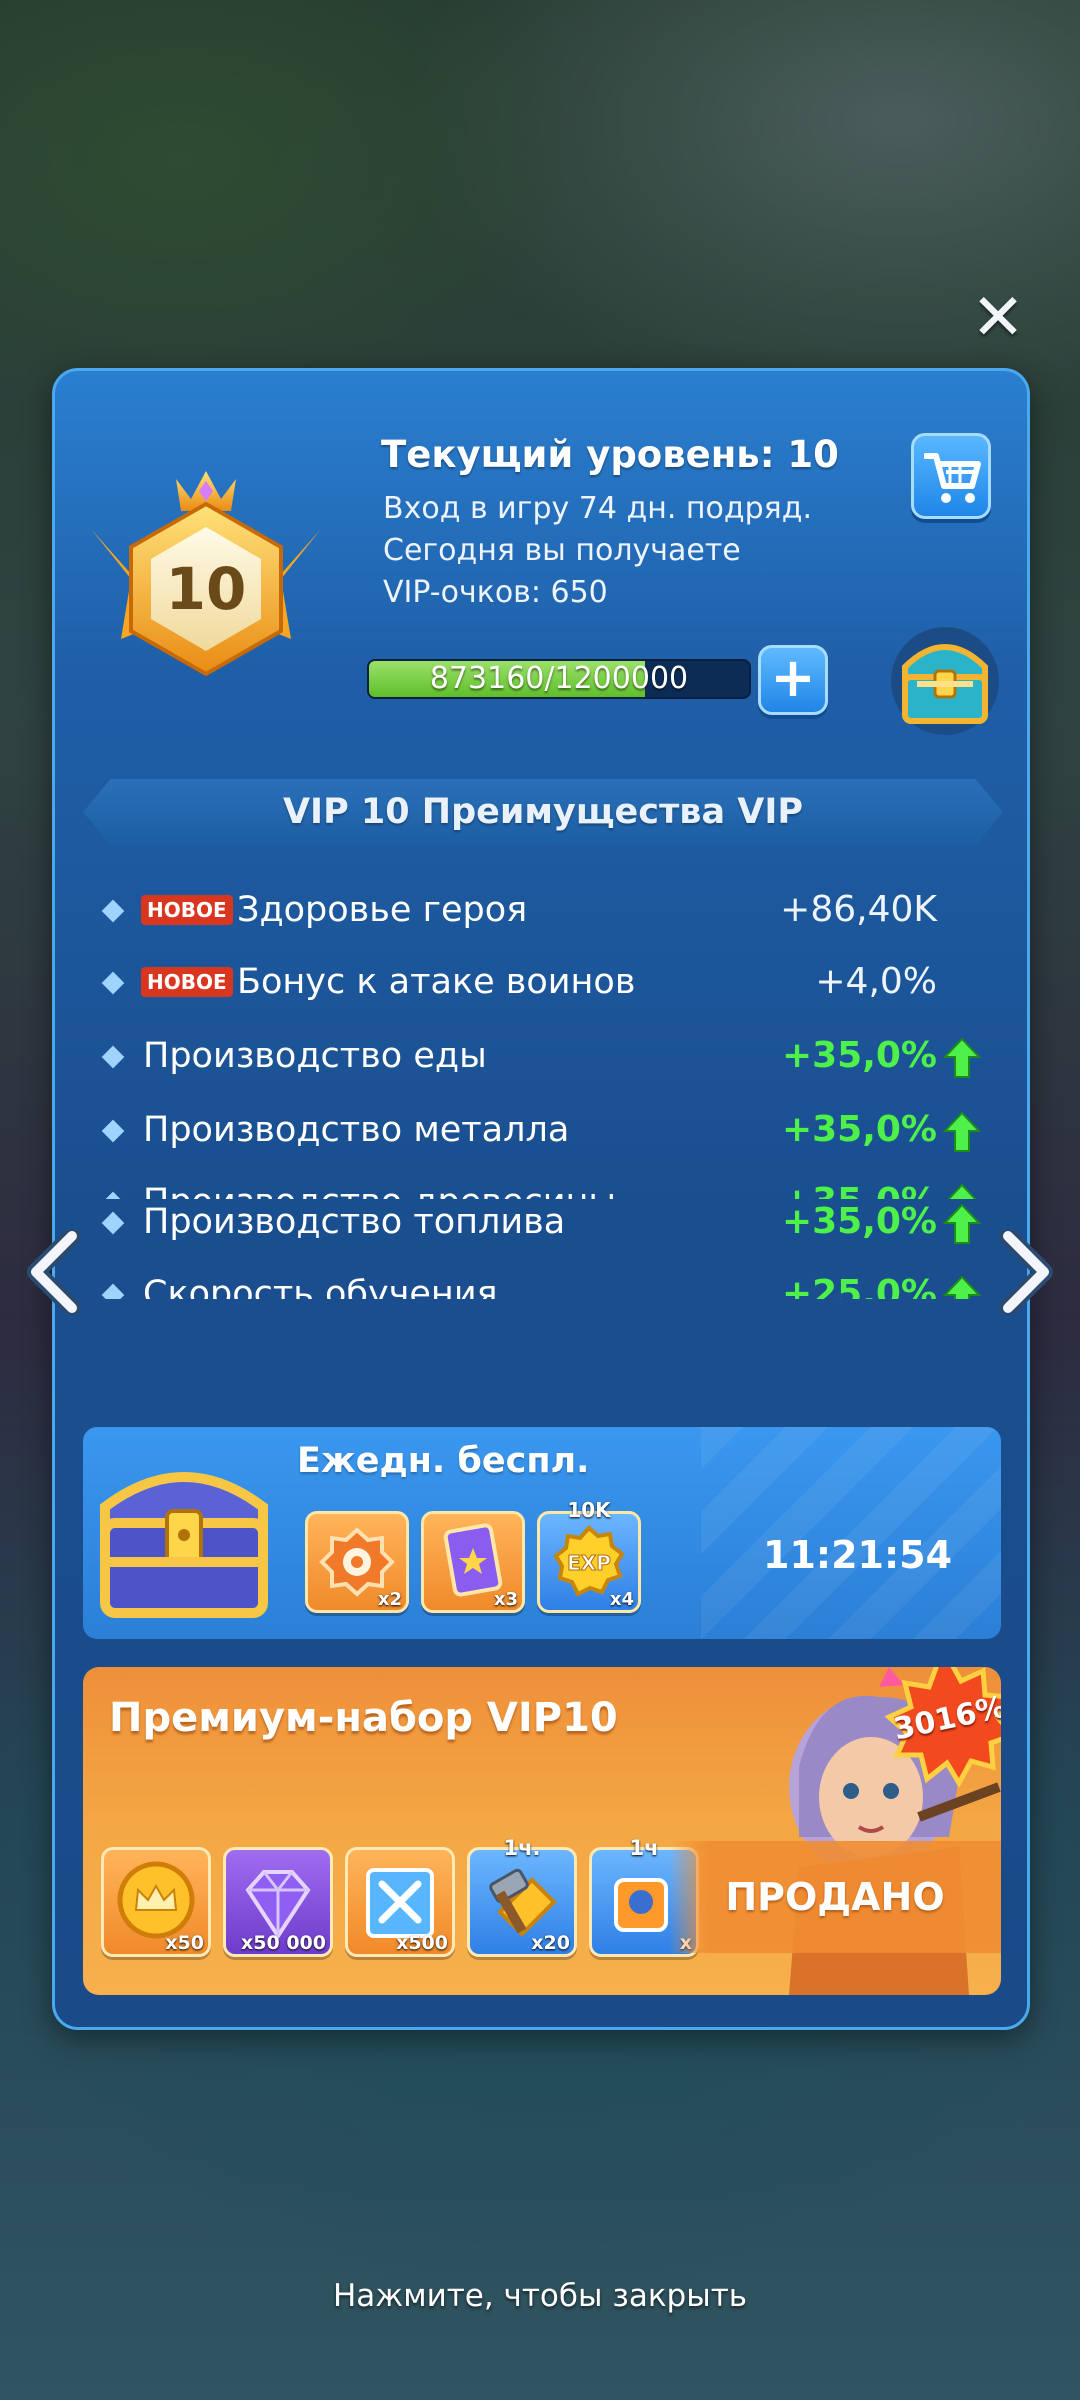 Image resolution: width=1080 pixels, height=2400 pixels. I want to click on reward-qty: x4, so click(621, 1599).